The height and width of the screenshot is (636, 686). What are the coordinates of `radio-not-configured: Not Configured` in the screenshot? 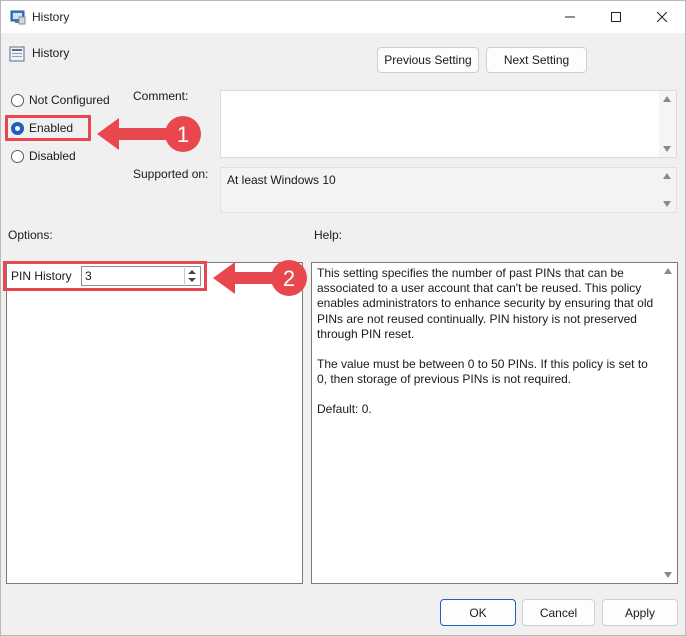 It's located at (60, 100).